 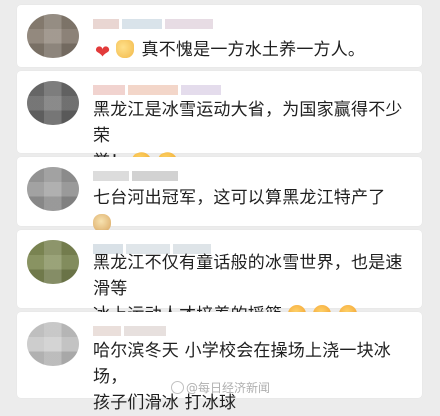 I want to click on watermark: @每日经济新闻, so click(x=220, y=387).